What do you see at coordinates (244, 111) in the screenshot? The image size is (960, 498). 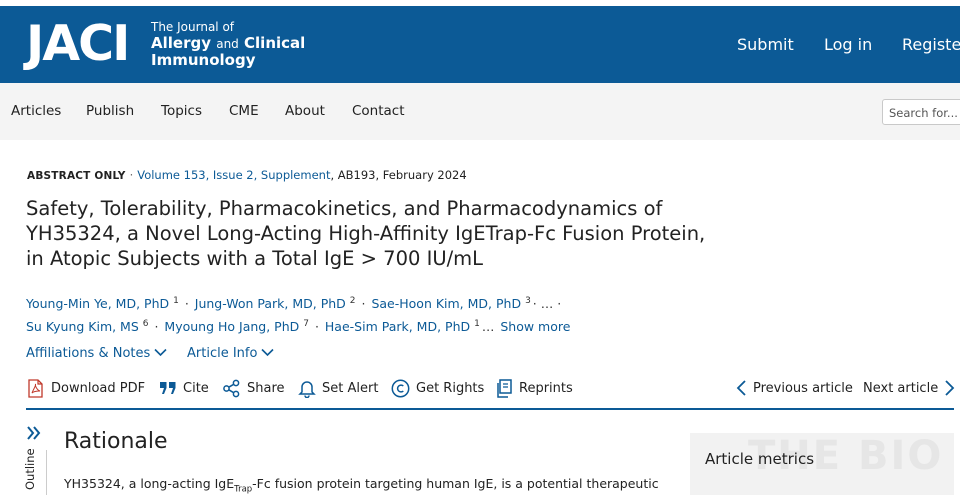 I see `nav-cme: CME` at bounding box center [244, 111].